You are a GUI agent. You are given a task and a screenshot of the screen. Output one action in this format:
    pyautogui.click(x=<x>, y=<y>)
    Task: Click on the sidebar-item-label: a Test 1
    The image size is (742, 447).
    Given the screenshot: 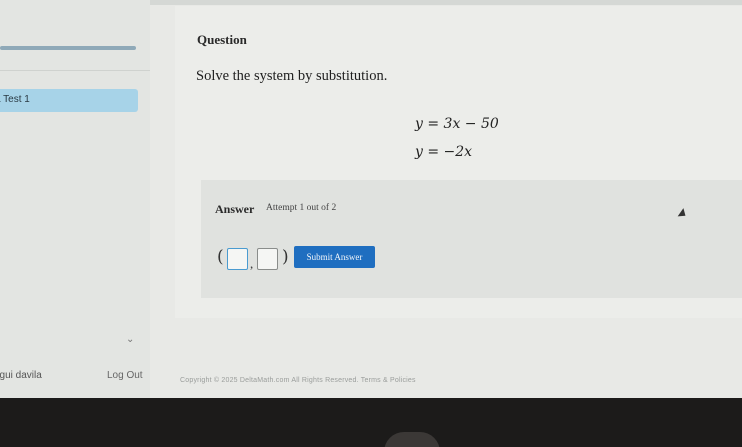 What is the action you would take?
    pyautogui.click(x=15, y=99)
    